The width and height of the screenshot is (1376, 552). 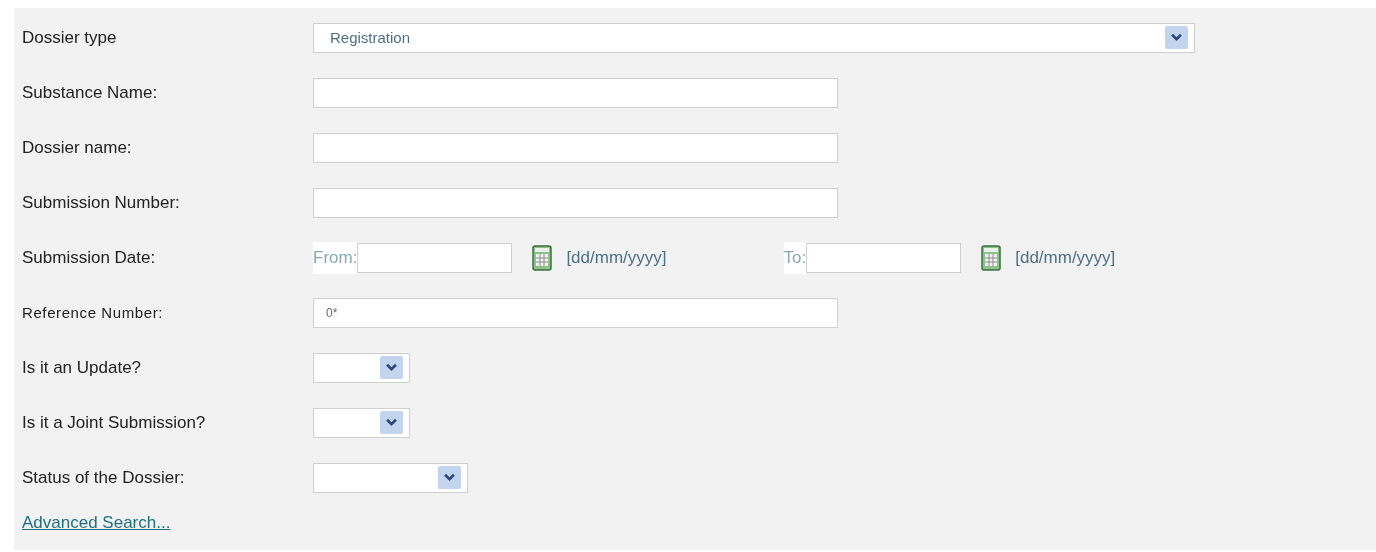 What do you see at coordinates (104, 477) in the screenshot?
I see `field-label: Status of the Dossier:` at bounding box center [104, 477].